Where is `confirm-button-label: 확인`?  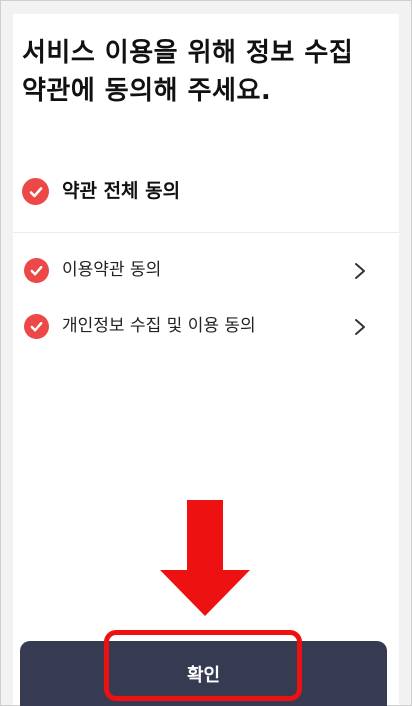 confirm-button-label: 확인 is located at coordinates (203, 675).